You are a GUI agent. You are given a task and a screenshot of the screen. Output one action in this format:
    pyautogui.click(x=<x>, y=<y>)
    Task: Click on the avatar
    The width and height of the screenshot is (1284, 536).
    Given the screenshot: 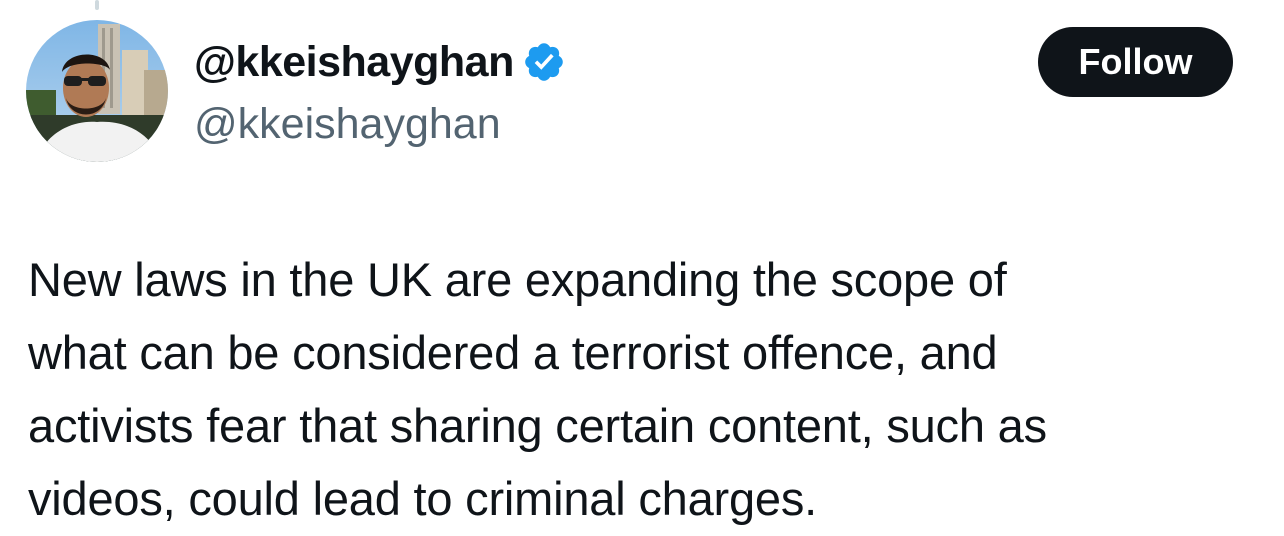 What is the action you would take?
    pyautogui.click(x=97, y=91)
    